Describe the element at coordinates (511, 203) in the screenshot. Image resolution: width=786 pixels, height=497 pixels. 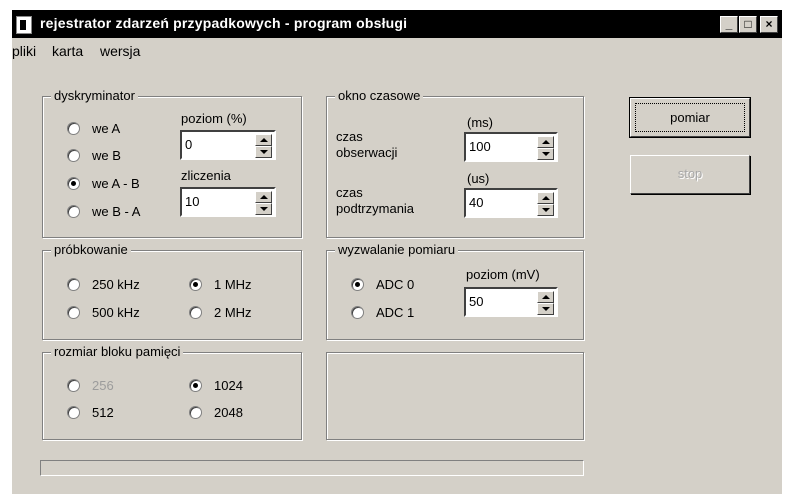
I see `czas-podtrzymania-stepper: 40` at that location.